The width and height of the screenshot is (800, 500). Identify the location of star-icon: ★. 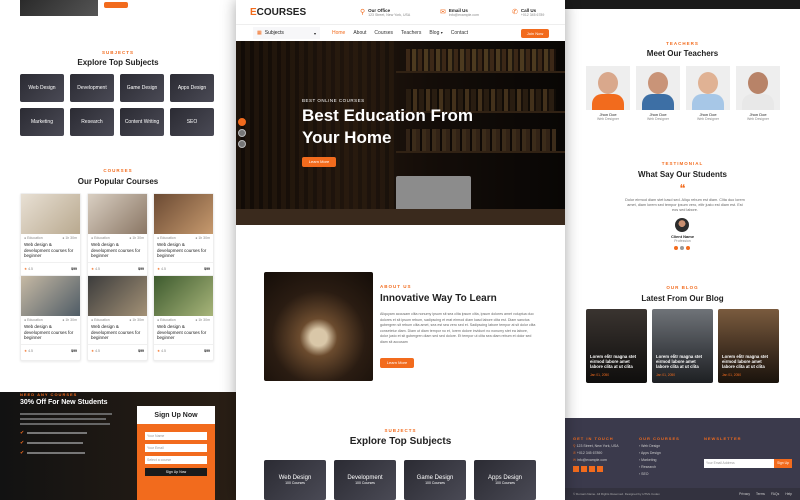
(159, 351).